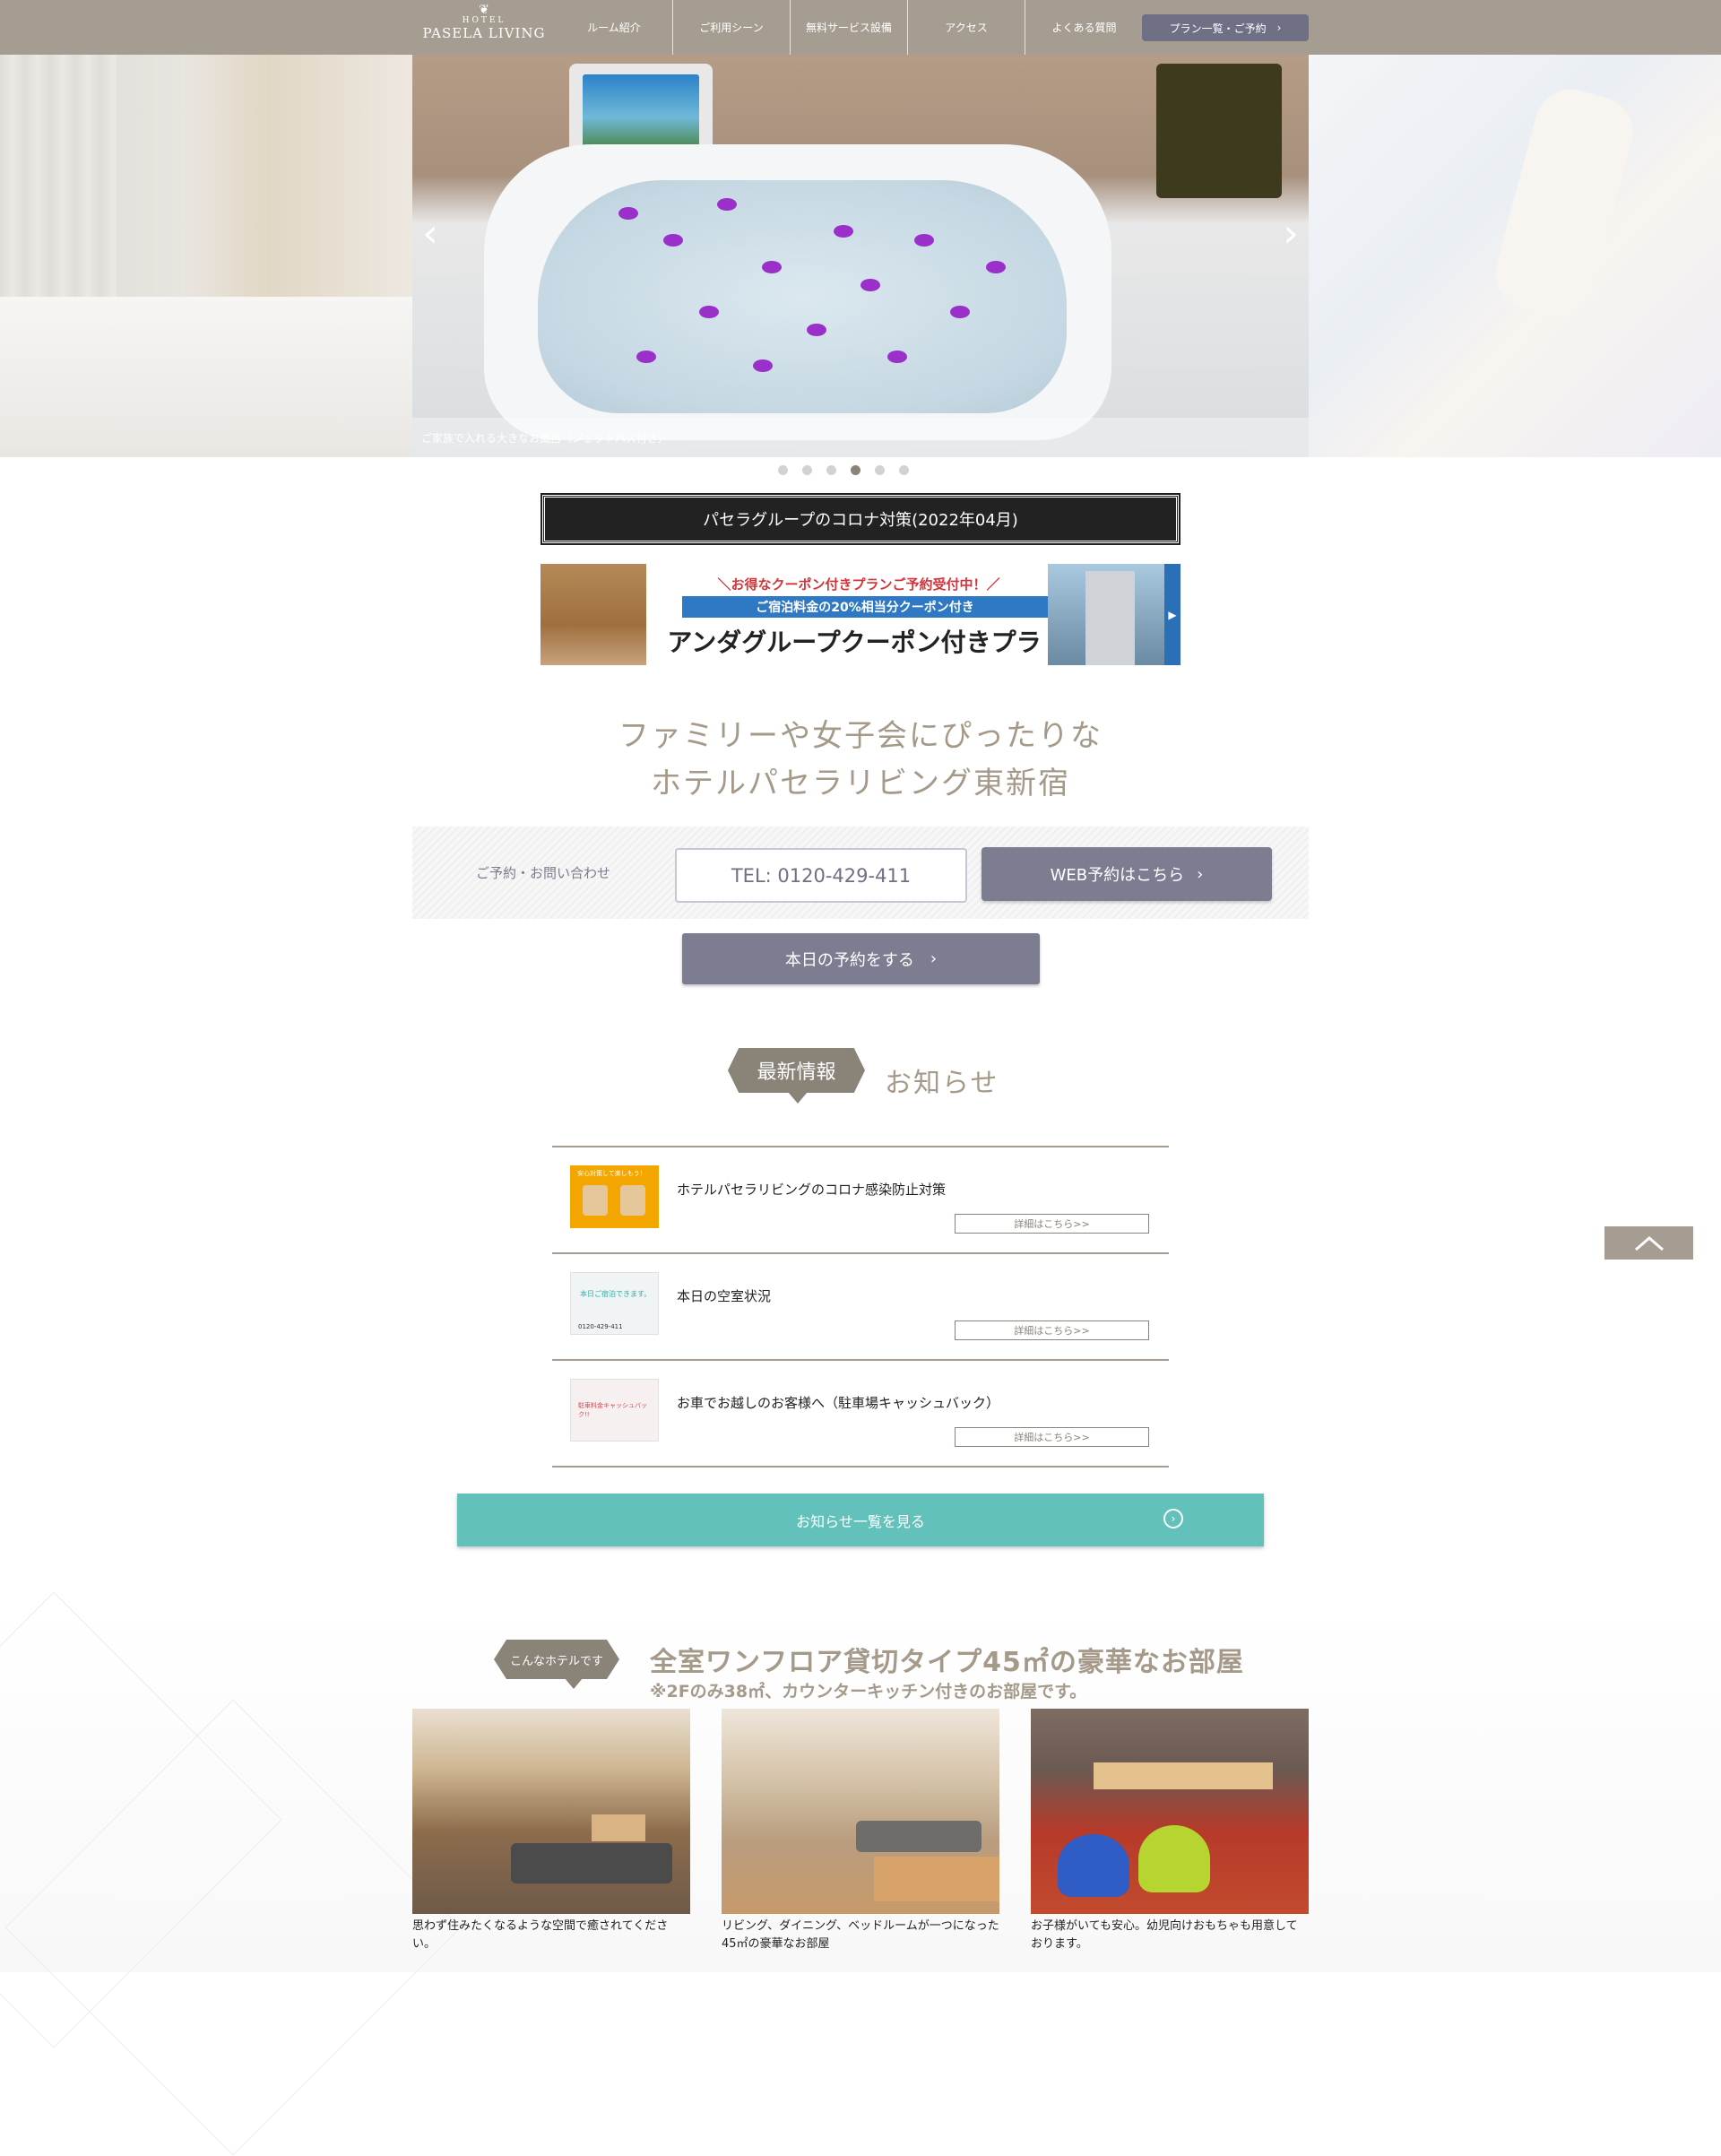  What do you see at coordinates (860, 437) in the screenshot?
I see `slide-caption: ご家族で入れる大きなお風呂（ジェットバス付き）` at bounding box center [860, 437].